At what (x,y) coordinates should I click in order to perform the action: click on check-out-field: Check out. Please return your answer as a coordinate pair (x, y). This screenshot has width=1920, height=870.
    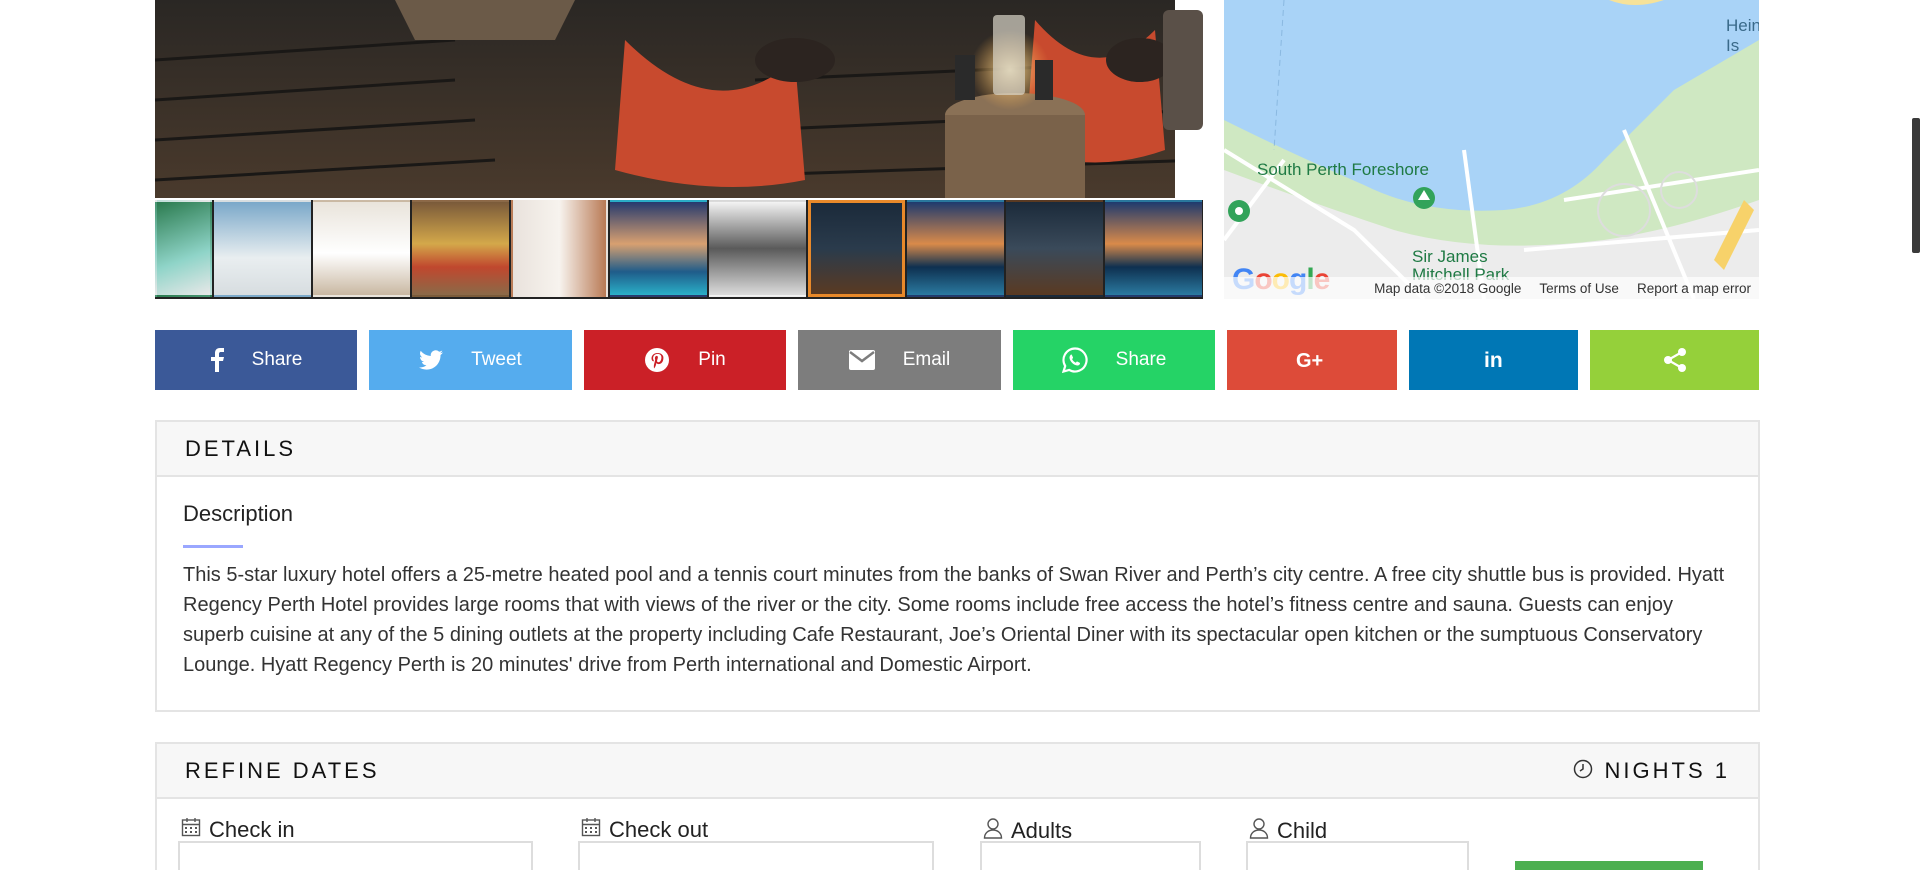
    Looking at the image, I should click on (644, 830).